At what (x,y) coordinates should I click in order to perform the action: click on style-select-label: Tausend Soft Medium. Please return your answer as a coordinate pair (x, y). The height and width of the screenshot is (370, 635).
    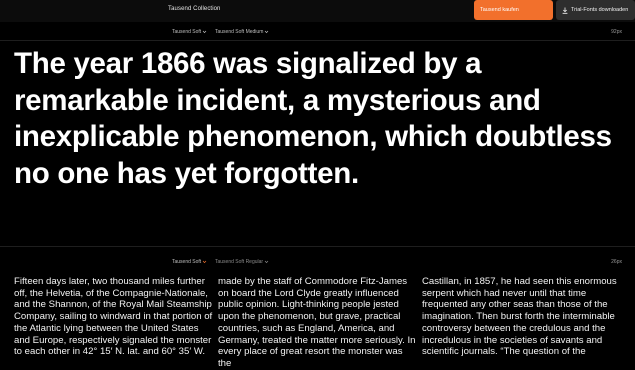
    Looking at the image, I should click on (239, 32).